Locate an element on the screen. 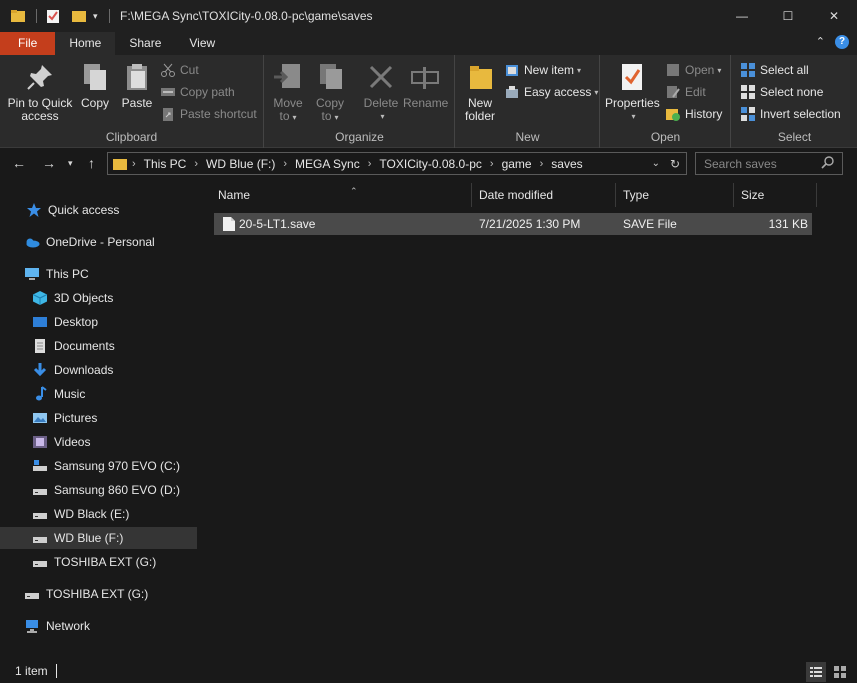  close-button: ✕ is located at coordinates (834, 16).